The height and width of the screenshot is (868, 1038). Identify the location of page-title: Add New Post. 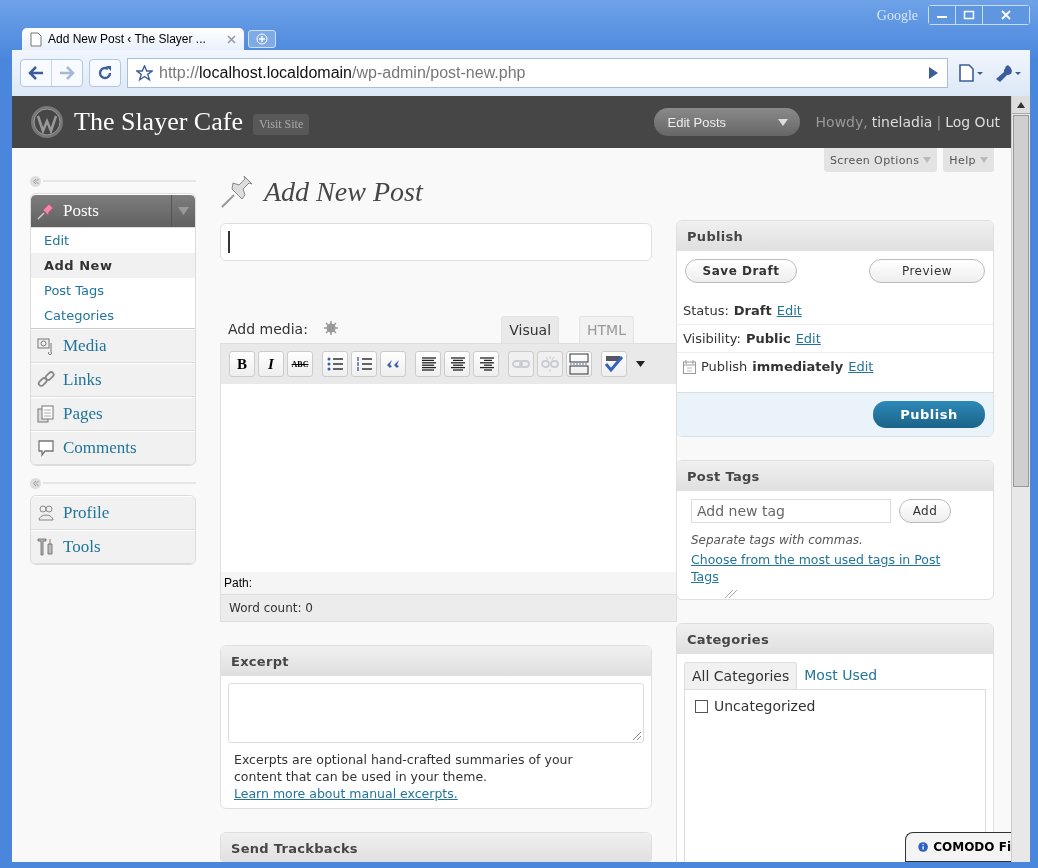
(343, 192).